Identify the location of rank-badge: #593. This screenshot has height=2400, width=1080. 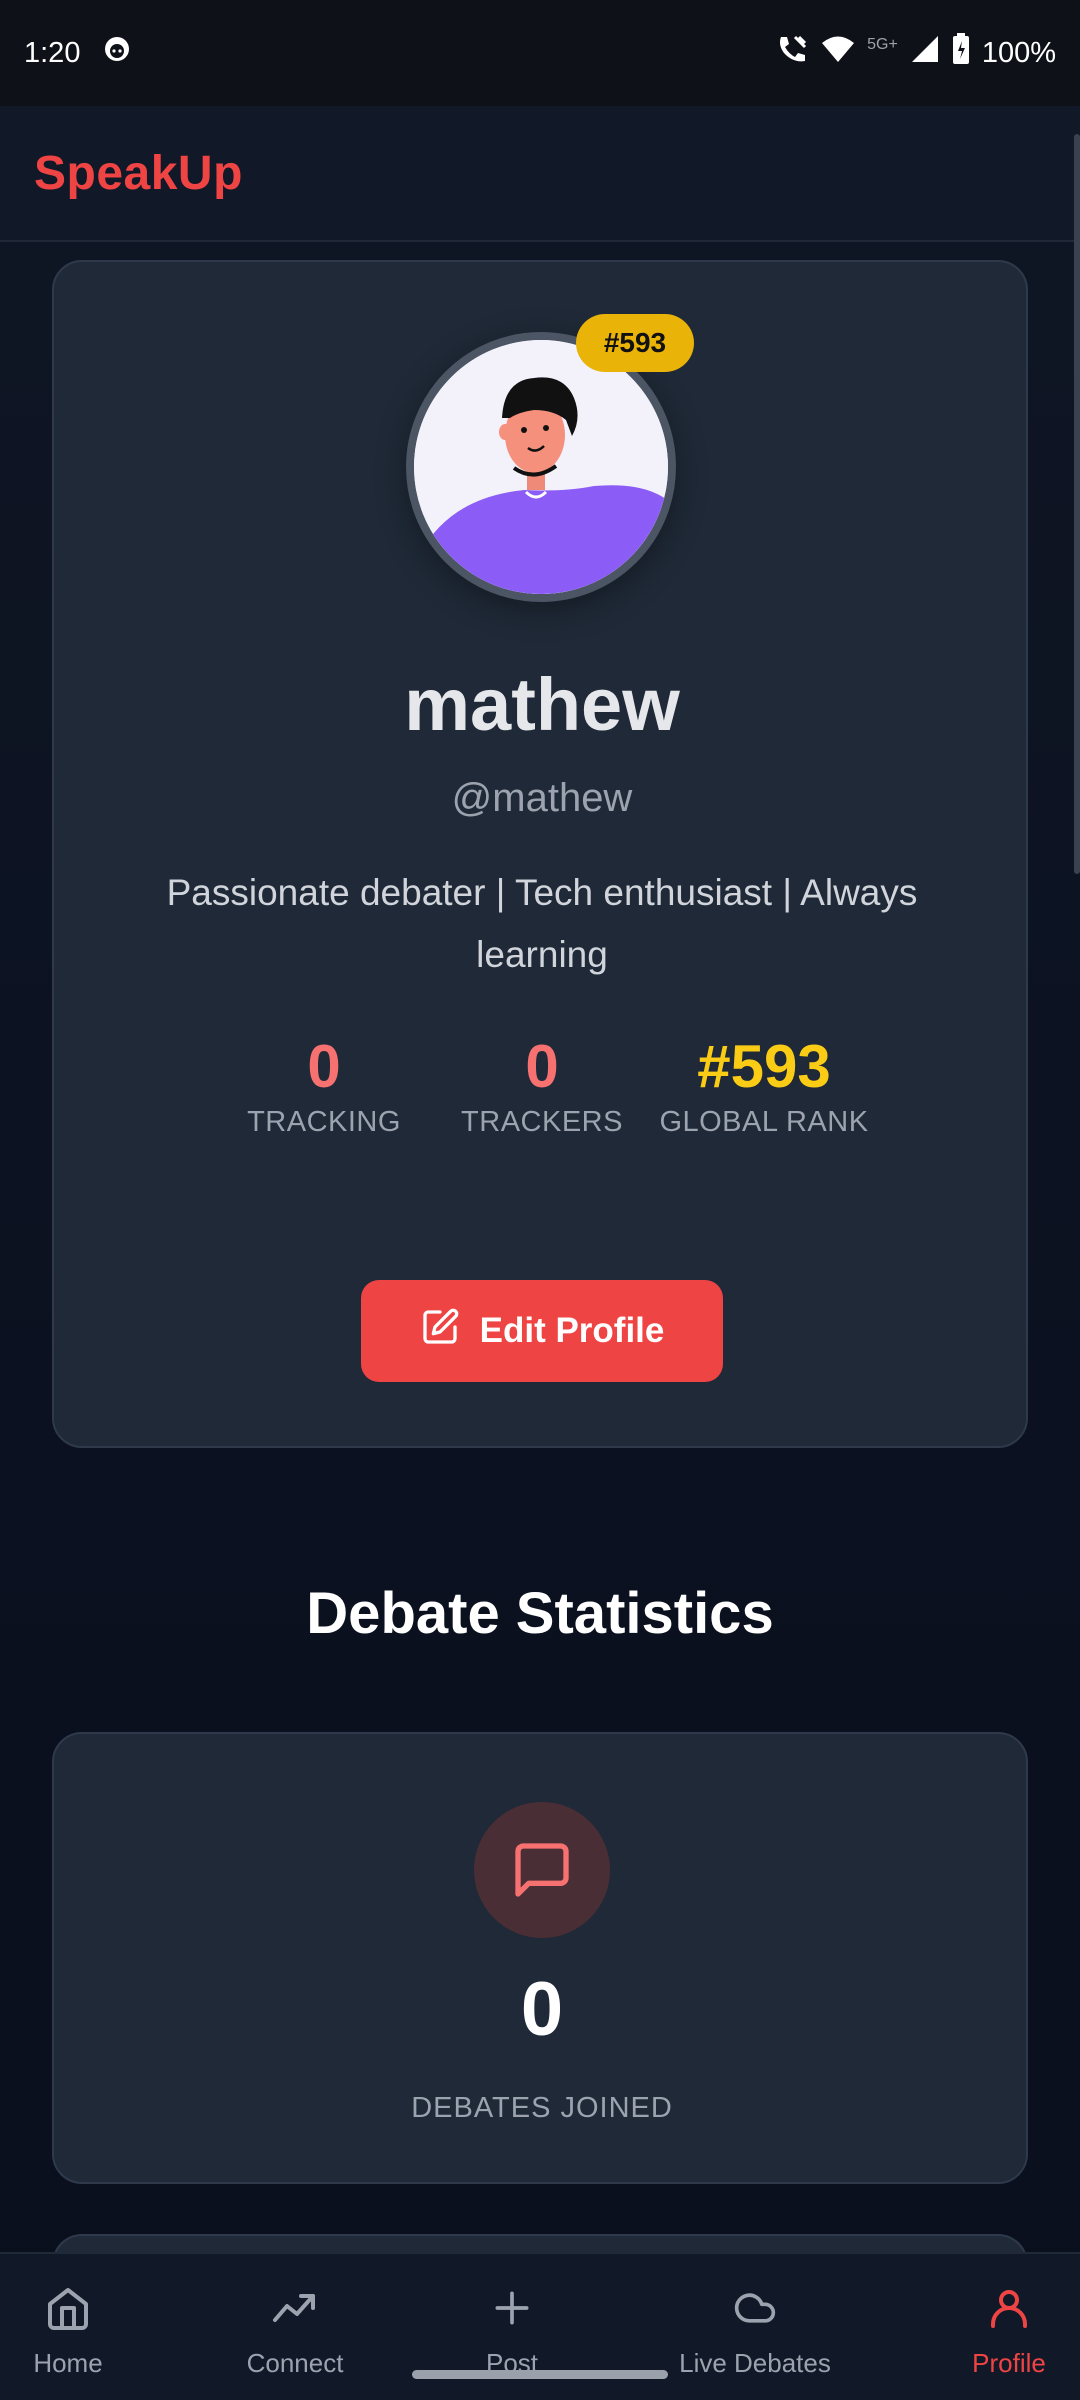
(635, 343).